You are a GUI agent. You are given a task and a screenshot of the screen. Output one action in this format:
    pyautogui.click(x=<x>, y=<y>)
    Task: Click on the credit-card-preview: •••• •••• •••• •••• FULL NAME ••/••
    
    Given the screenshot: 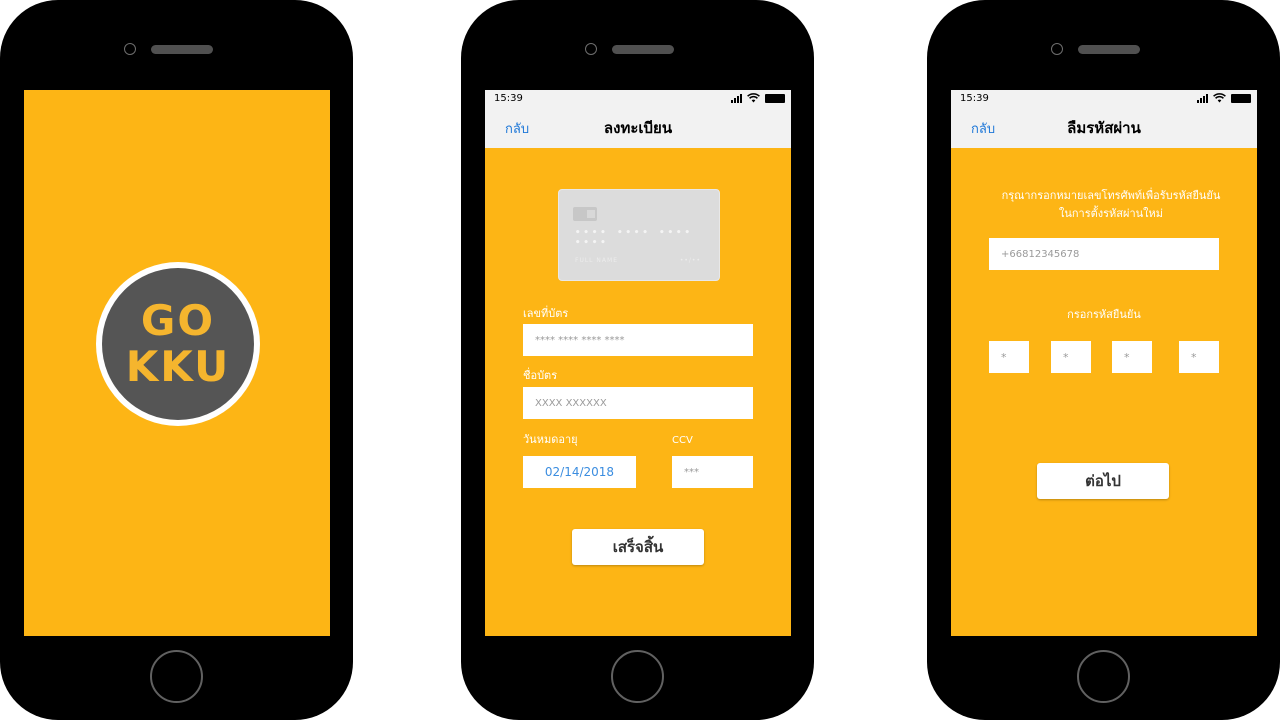 What is the action you would take?
    pyautogui.click(x=639, y=235)
    